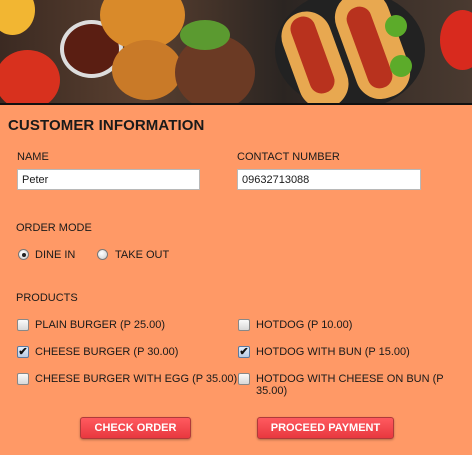 This screenshot has height=455, width=472. Describe the element at coordinates (100, 325) in the screenshot. I see `checkbox-label: PLAIN BURGER (P 25.00)` at that location.